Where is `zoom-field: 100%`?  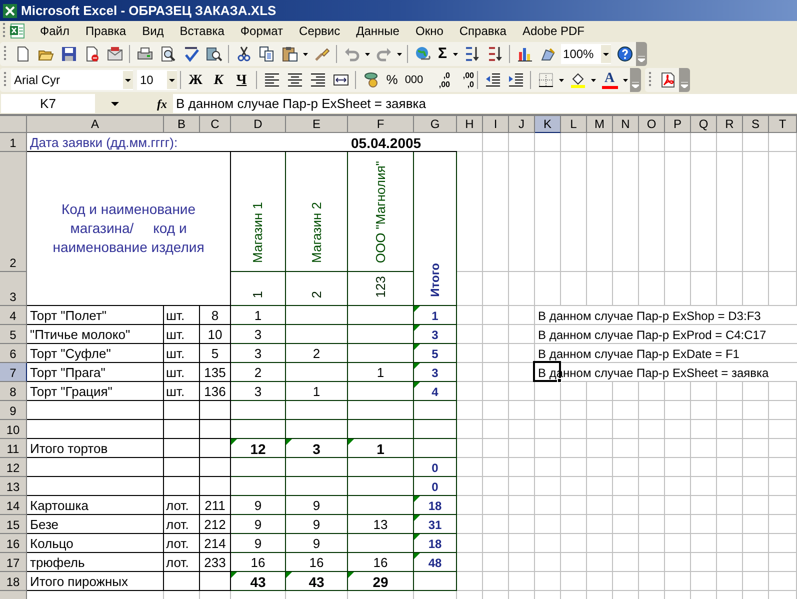
zoom-field: 100% is located at coordinates (586, 54).